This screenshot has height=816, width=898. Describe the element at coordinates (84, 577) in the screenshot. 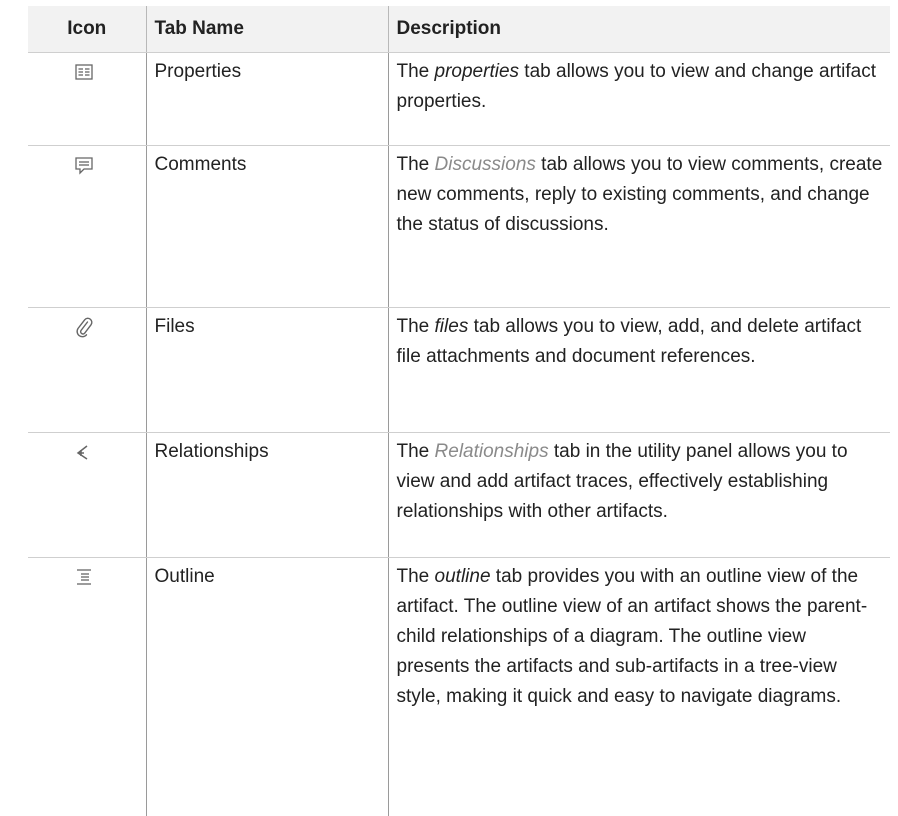

I see `outline-icon` at that location.